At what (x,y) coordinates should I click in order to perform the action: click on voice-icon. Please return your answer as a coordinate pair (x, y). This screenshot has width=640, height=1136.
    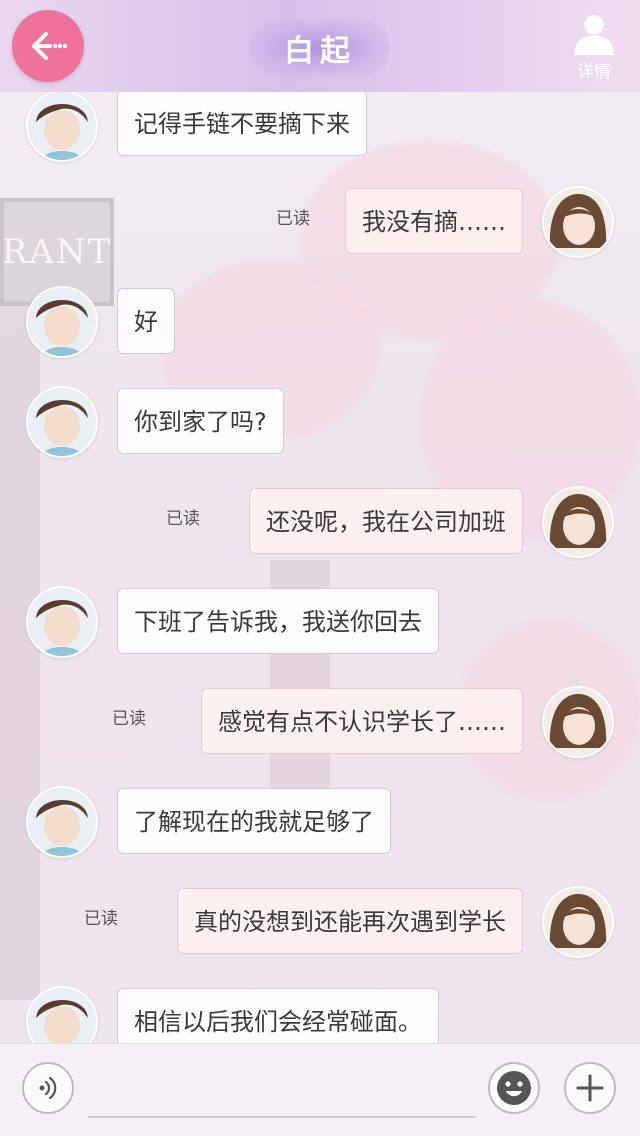
    Looking at the image, I should click on (48, 1088).